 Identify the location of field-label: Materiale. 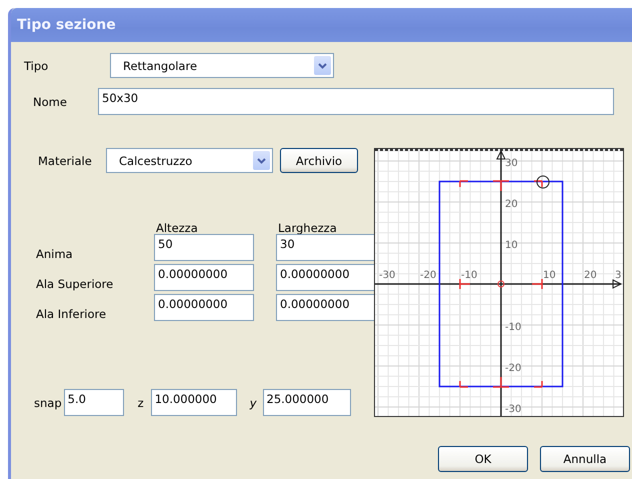
(65, 161).